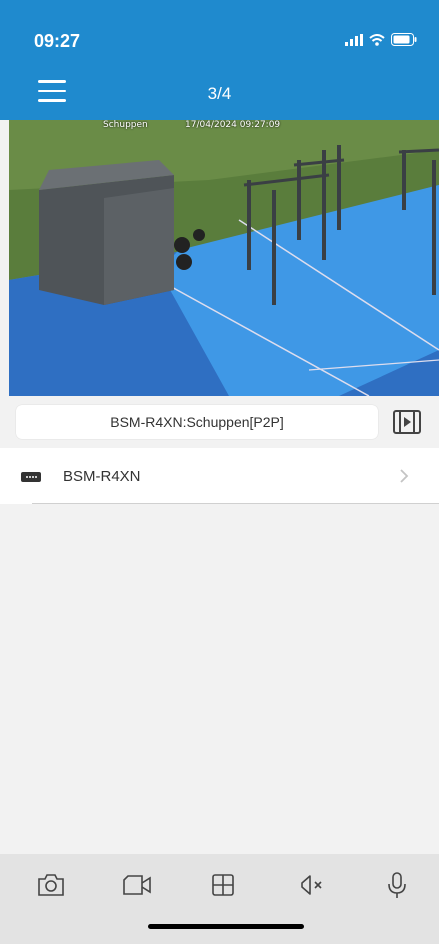 The width and height of the screenshot is (439, 944). What do you see at coordinates (219, 93) in the screenshot?
I see `page-counter: 3/4` at bounding box center [219, 93].